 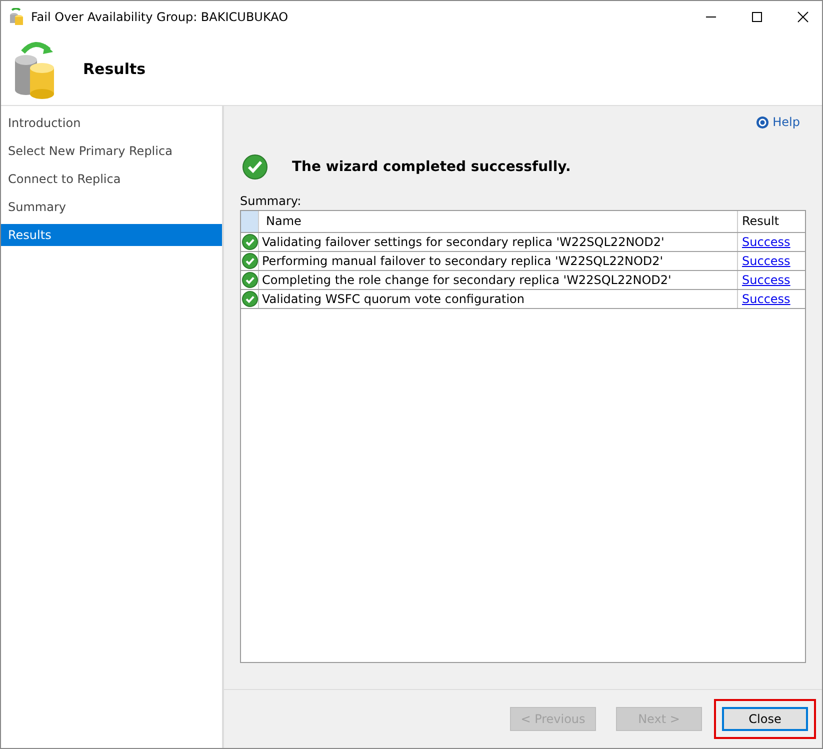 What do you see at coordinates (159, 17) in the screenshot?
I see `window-title: Fail Over Availability Group: BAKICUBUKAO` at bounding box center [159, 17].